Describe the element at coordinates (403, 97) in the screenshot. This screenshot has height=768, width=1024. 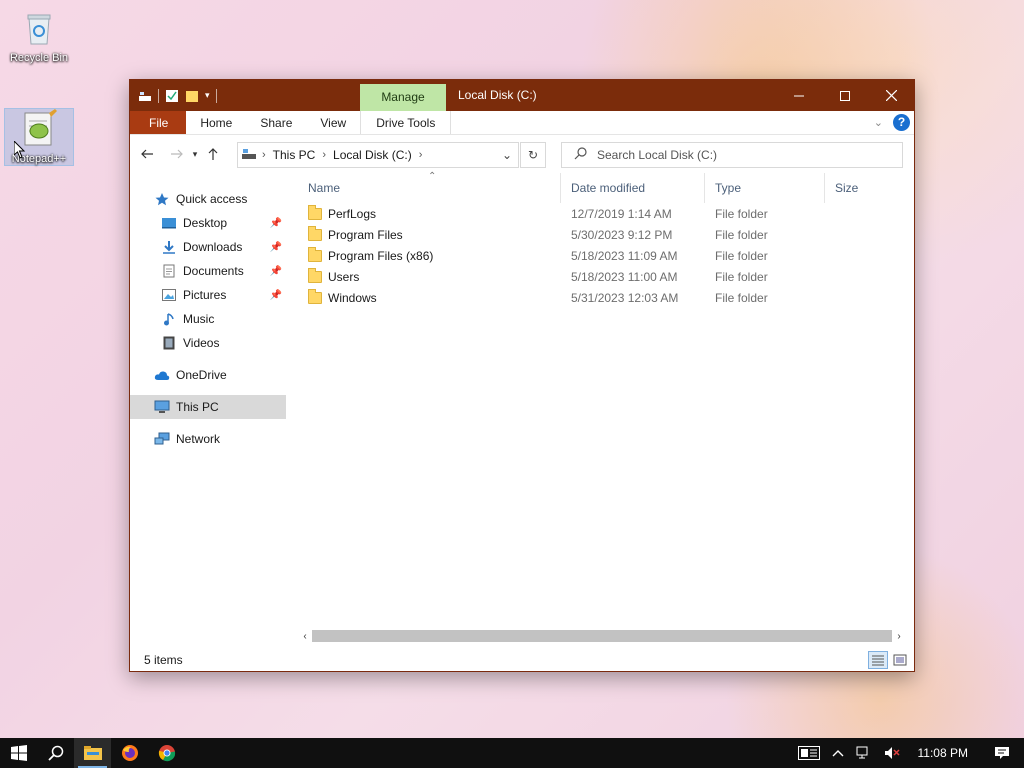
I see `tab-manage: Manage` at that location.